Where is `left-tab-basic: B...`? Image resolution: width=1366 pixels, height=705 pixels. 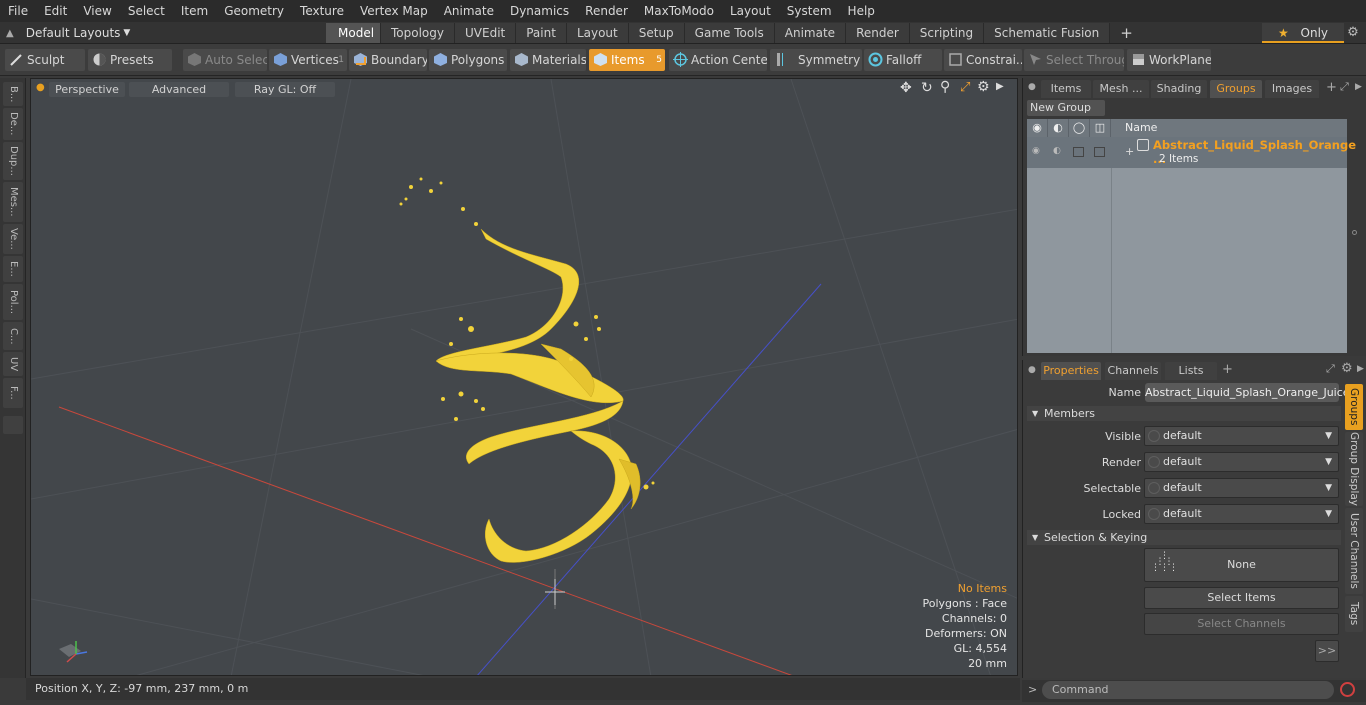 left-tab-basic: B... is located at coordinates (13, 94).